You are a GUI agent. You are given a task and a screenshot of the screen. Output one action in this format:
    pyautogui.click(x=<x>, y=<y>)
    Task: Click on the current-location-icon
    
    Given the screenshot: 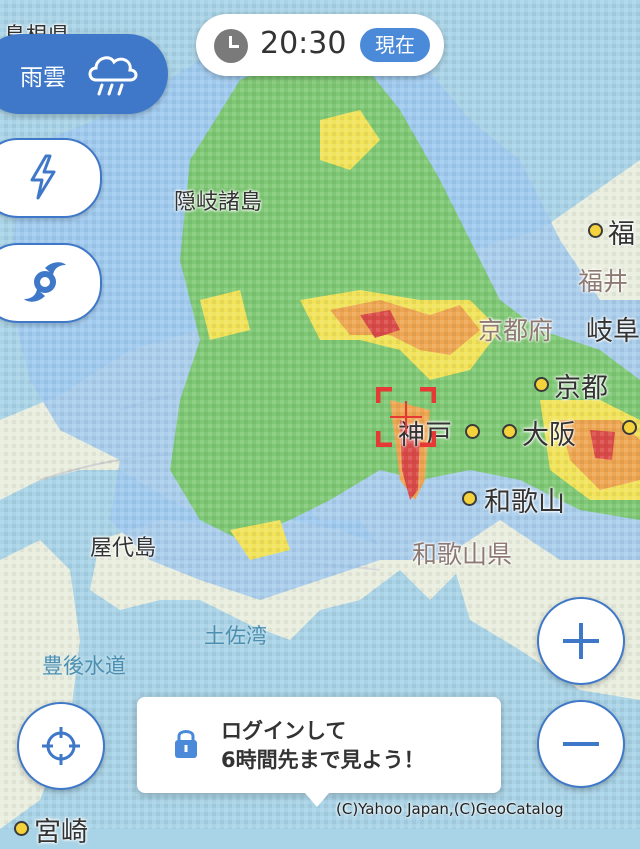 What is the action you would take?
    pyautogui.click(x=61, y=746)
    